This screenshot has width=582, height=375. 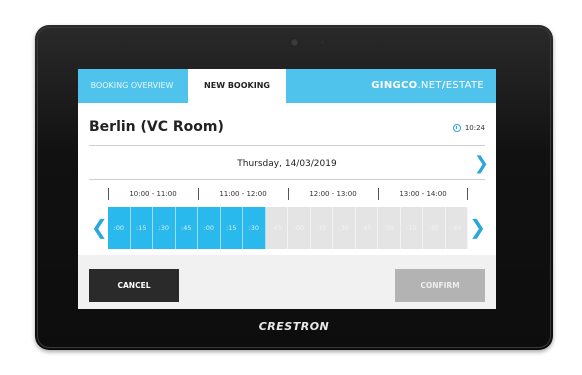 I want to click on tab-booking-overview: BOOKING OVERVIEW, so click(x=132, y=86).